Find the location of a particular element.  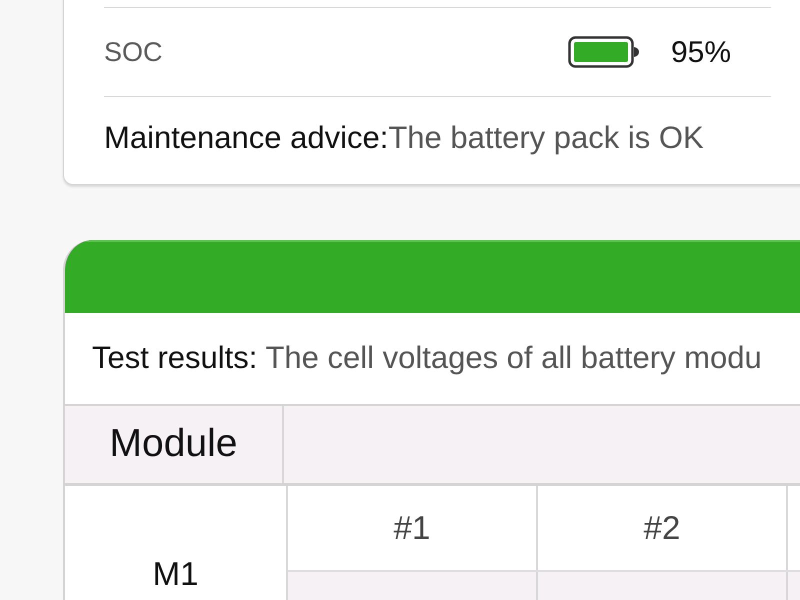

test-results-text: Test results: The cell voltages of all battery modu is located at coordinates (427, 358).